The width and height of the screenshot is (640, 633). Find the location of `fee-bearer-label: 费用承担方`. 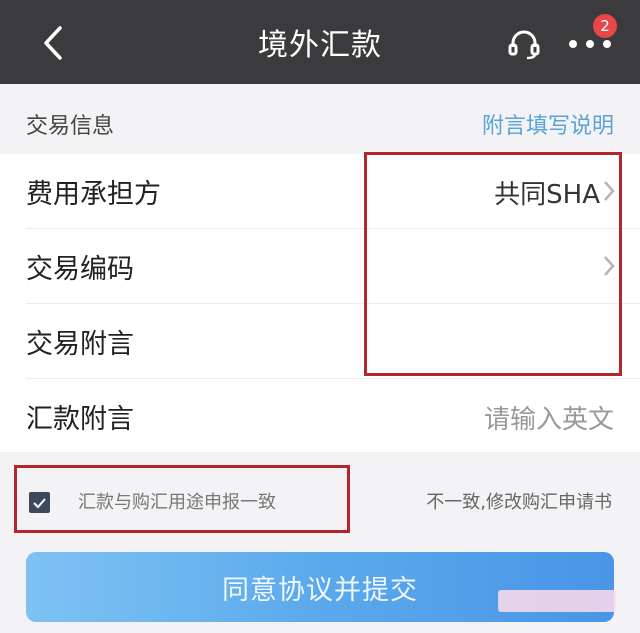

fee-bearer-label: 费用承担方 is located at coordinates (93, 194).